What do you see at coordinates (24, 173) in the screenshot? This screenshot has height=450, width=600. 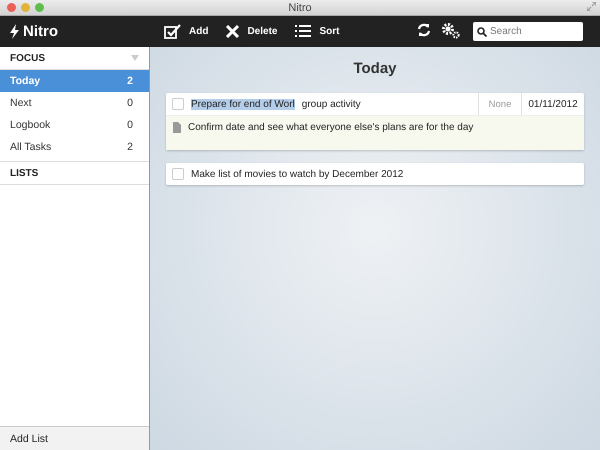 I see `section-header: LISTS` at bounding box center [24, 173].